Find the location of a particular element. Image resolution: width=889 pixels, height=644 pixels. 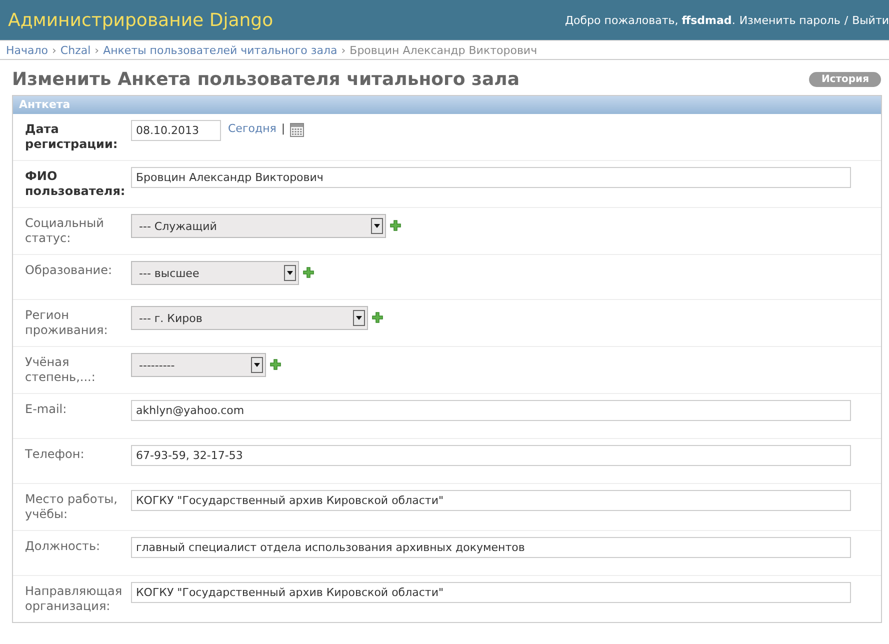

field-label: Должность: is located at coordinates (63, 546).